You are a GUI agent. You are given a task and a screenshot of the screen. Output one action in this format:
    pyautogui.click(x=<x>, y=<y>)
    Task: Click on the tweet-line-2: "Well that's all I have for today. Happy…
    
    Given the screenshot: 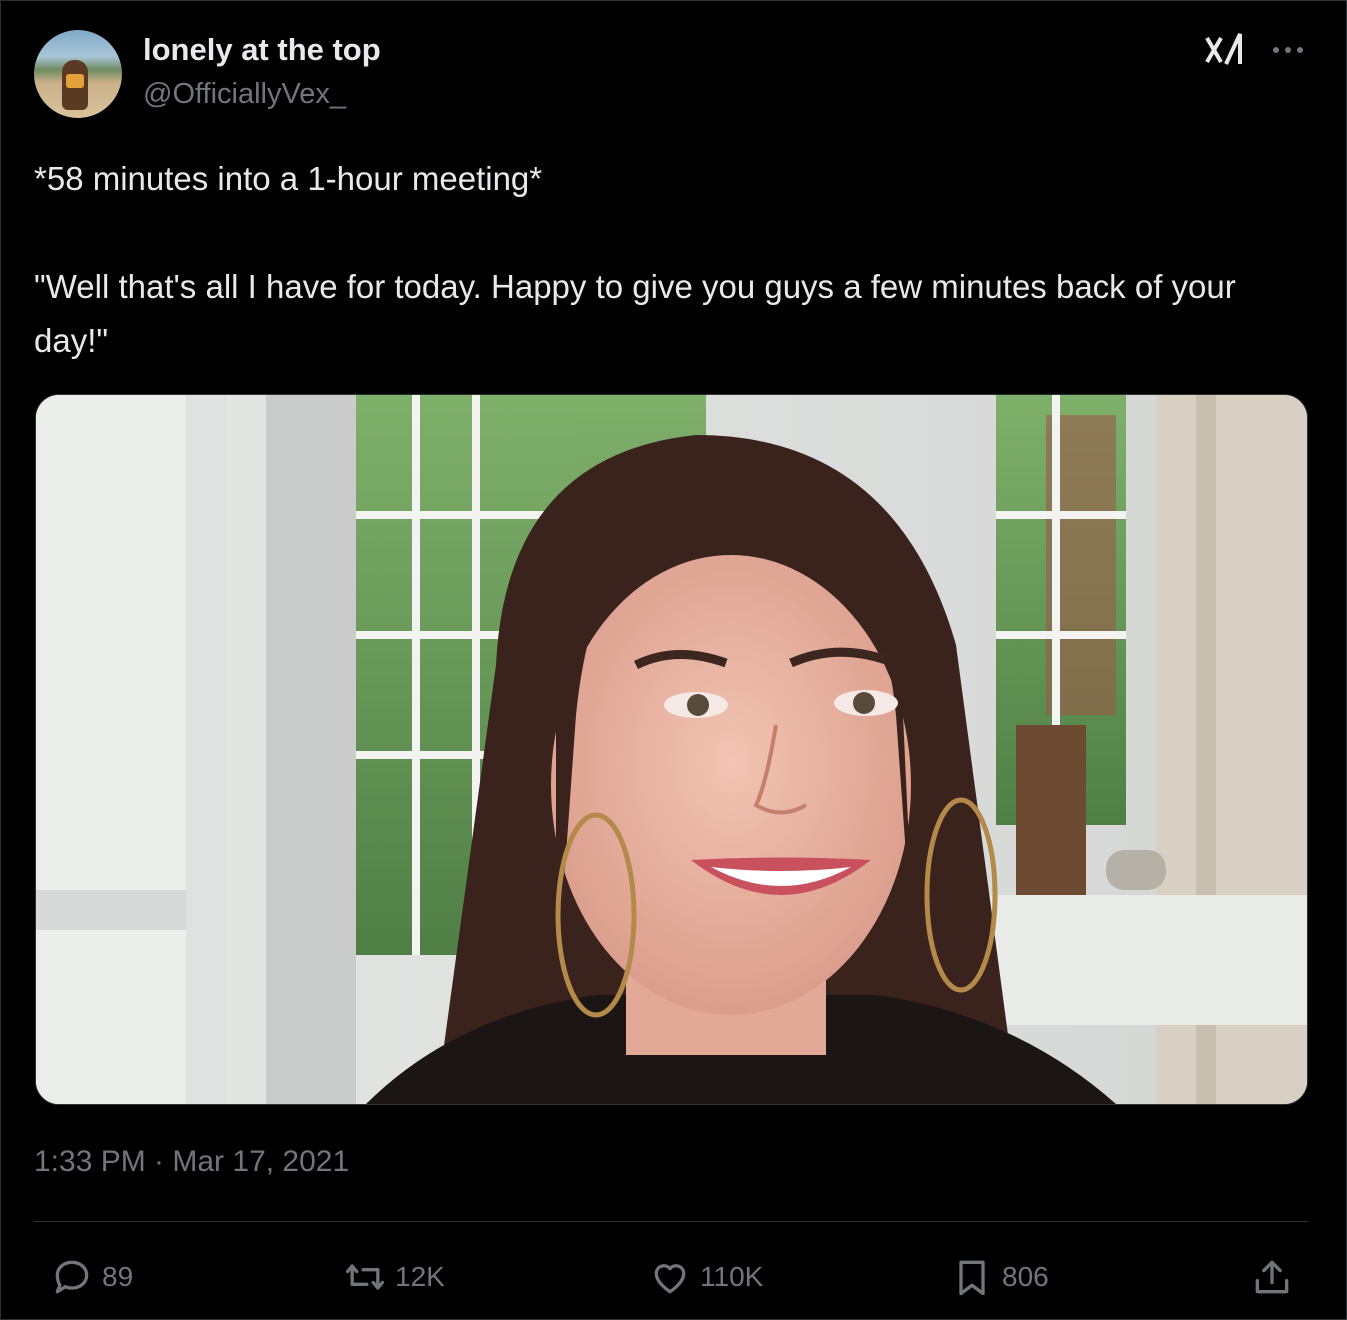 What is the action you would take?
    pyautogui.click(x=635, y=313)
    